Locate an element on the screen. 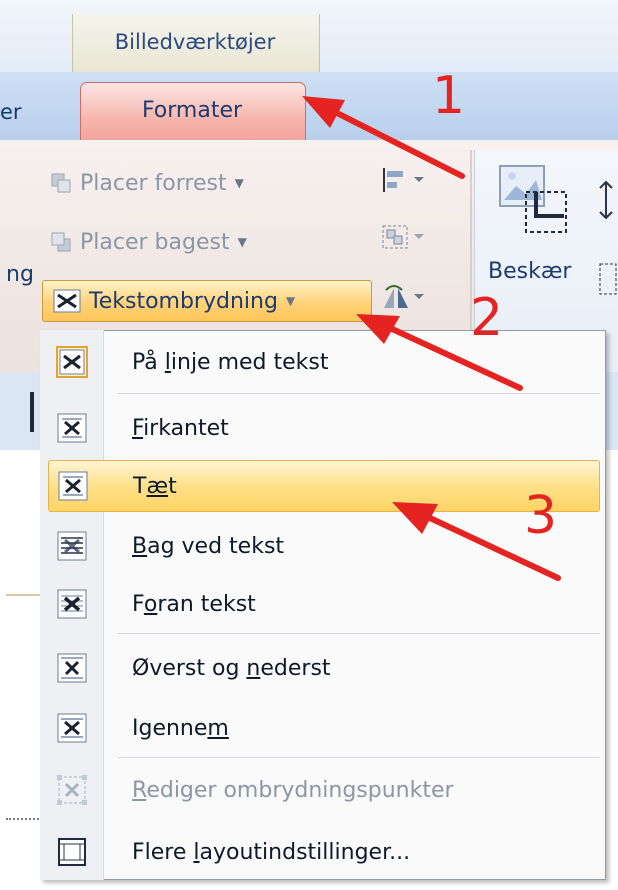 Image resolution: width=618 pixels, height=890 pixels. align-button is located at coordinates (403, 182).